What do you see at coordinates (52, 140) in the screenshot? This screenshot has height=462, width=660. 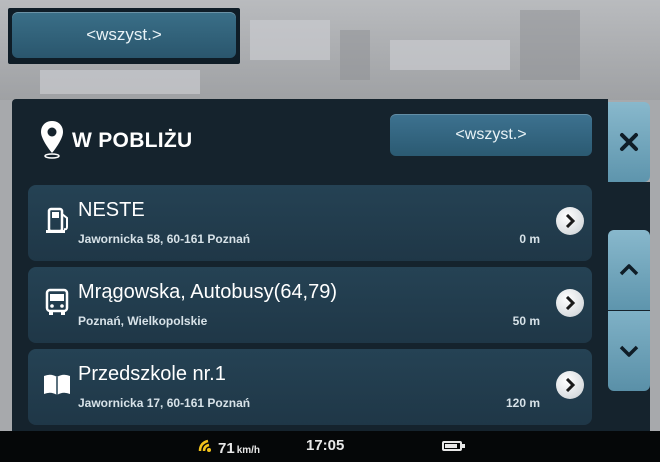 I see `location-pin-icon` at bounding box center [52, 140].